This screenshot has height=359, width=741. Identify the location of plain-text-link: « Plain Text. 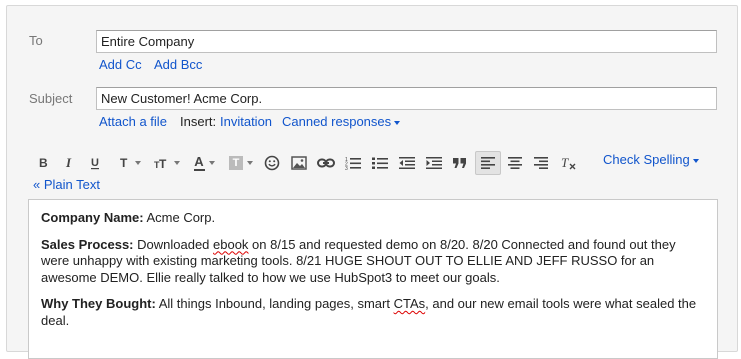
(66, 184).